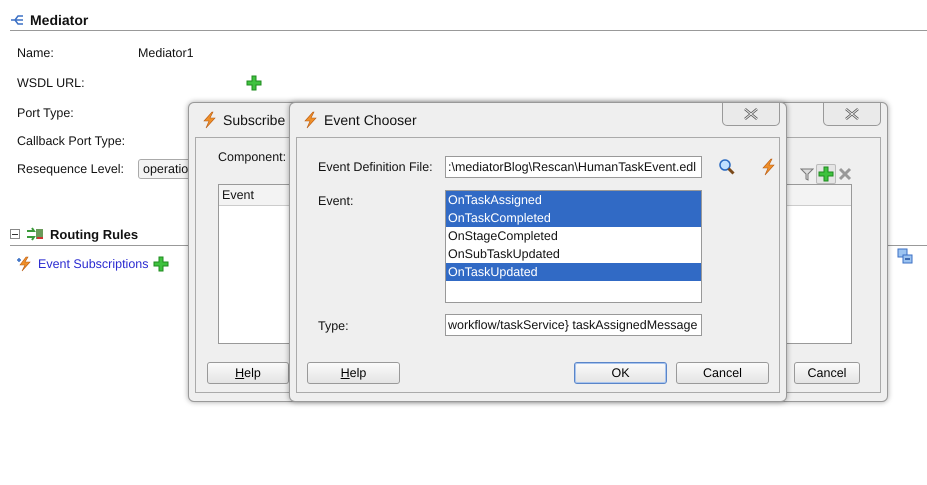  I want to click on dialog-title: Subscribe, so click(254, 120).